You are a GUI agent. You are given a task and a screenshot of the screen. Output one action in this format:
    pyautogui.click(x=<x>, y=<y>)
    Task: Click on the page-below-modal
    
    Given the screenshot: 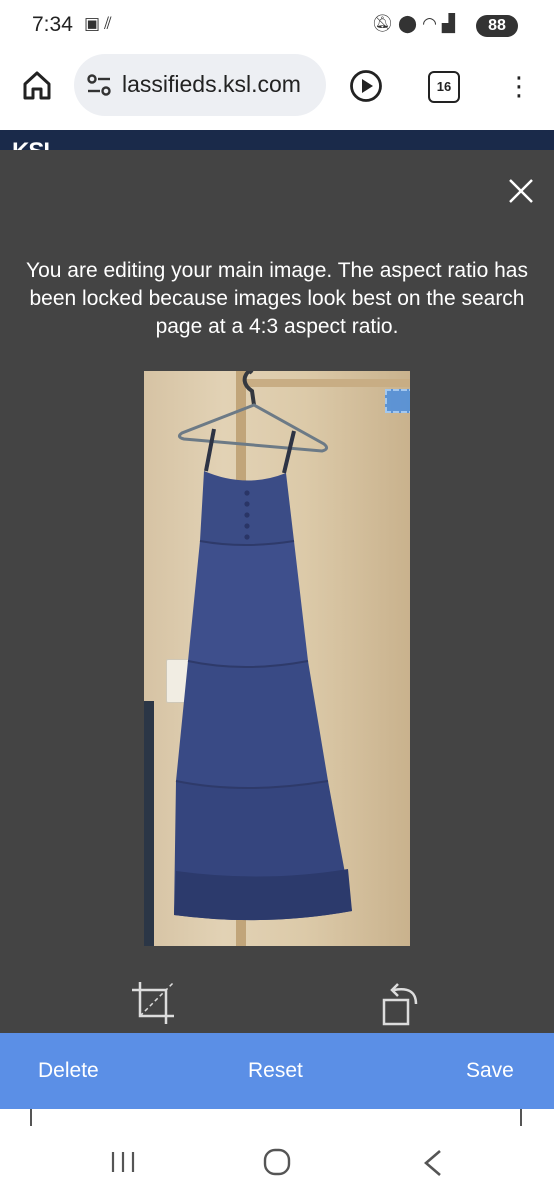 What is the action you would take?
    pyautogui.click(x=277, y=1117)
    